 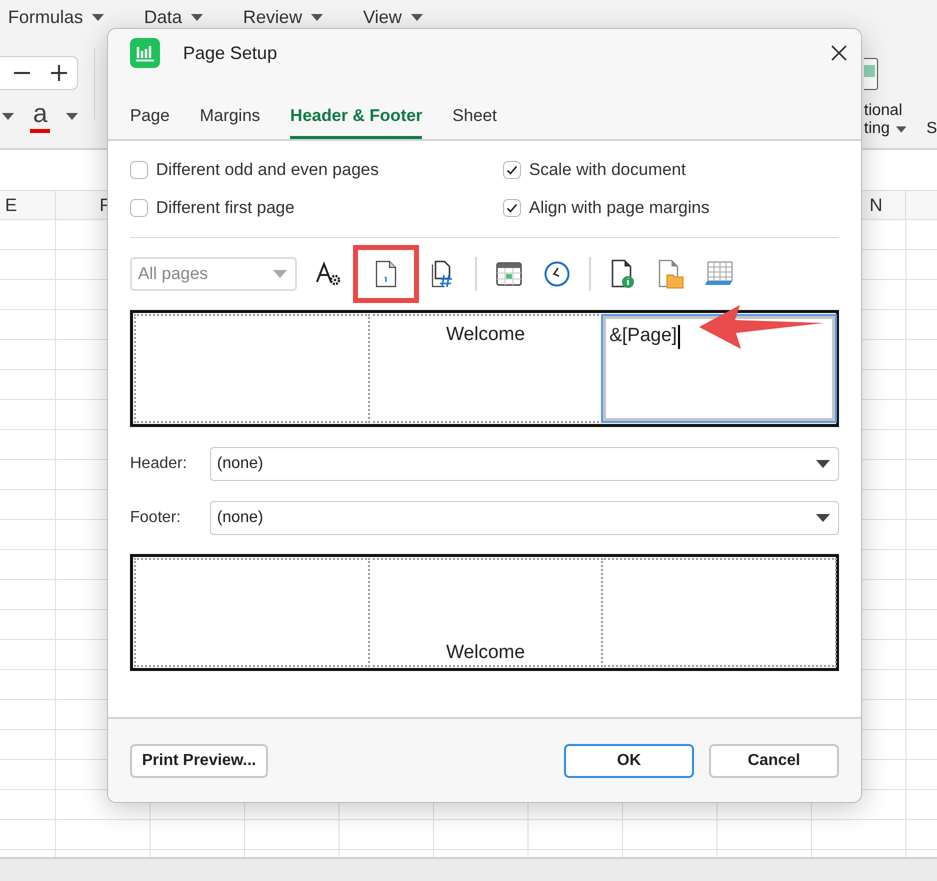 What do you see at coordinates (509, 274) in the screenshot?
I see `calendar-icon` at bounding box center [509, 274].